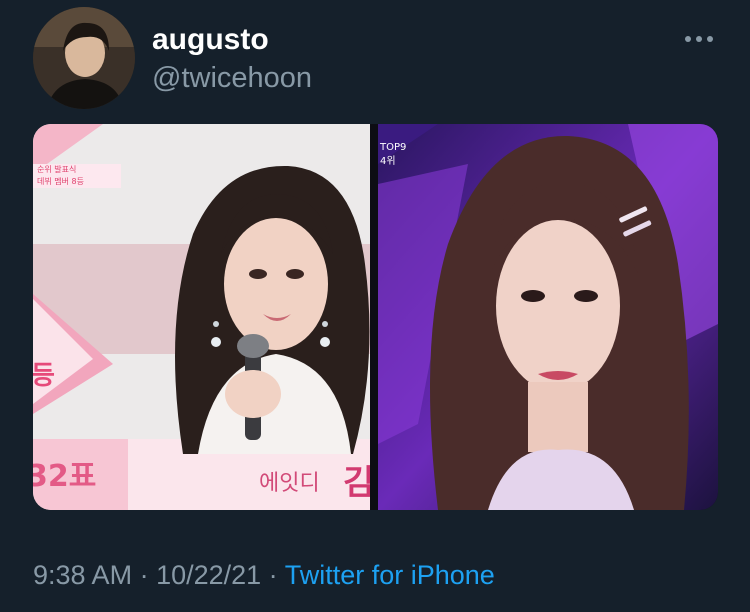 This screenshot has height=612, width=750. What do you see at coordinates (356, 483) in the screenshot?
I see `left-name-partial: 김` at bounding box center [356, 483].